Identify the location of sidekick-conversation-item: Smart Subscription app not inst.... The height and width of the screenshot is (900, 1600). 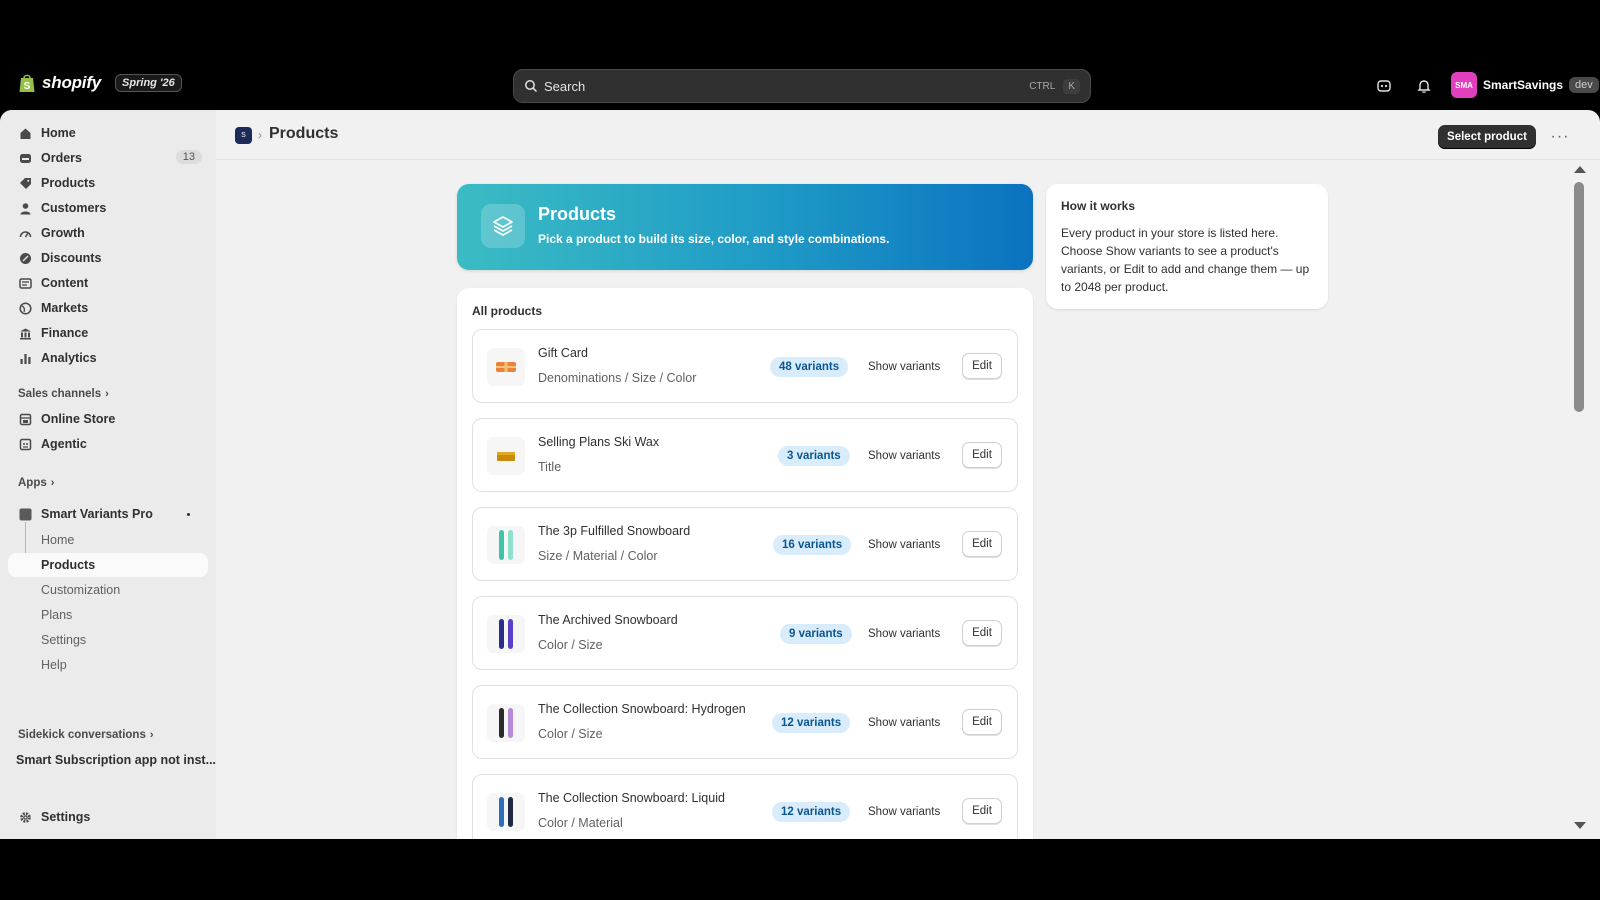
(116, 760).